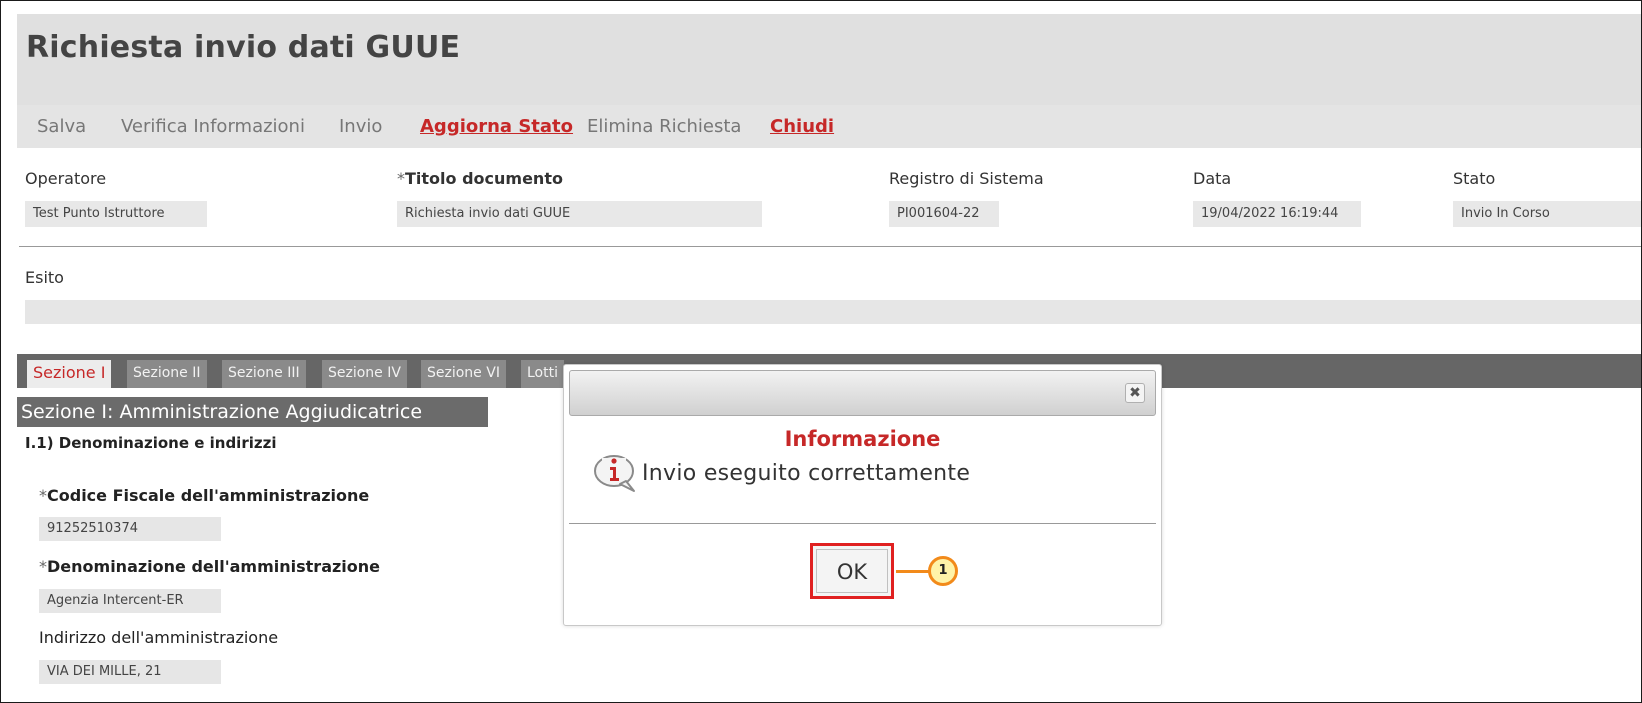 Image resolution: width=1642 pixels, height=703 pixels. What do you see at coordinates (364, 374) in the screenshot?
I see `tab-sezione-iv: Sezione IV` at bounding box center [364, 374].